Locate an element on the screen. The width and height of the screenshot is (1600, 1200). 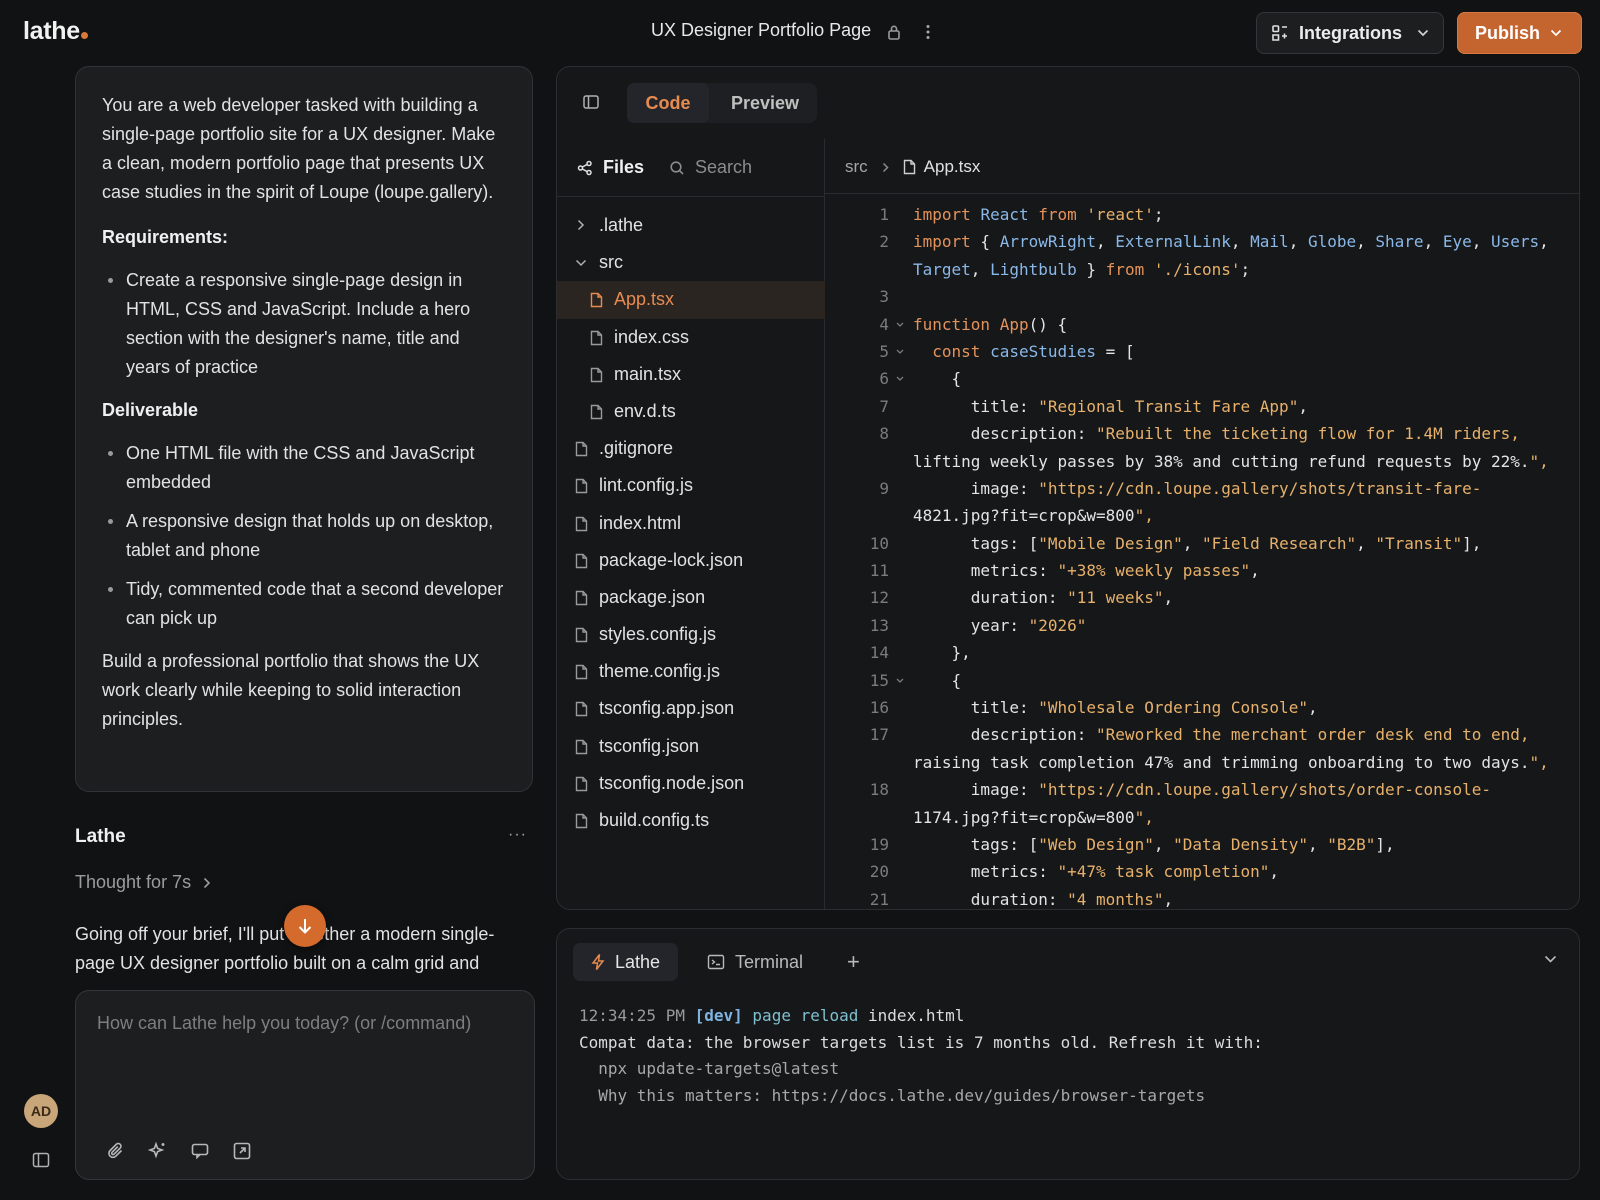
folder-tree-item: src is located at coordinates (691, 262).